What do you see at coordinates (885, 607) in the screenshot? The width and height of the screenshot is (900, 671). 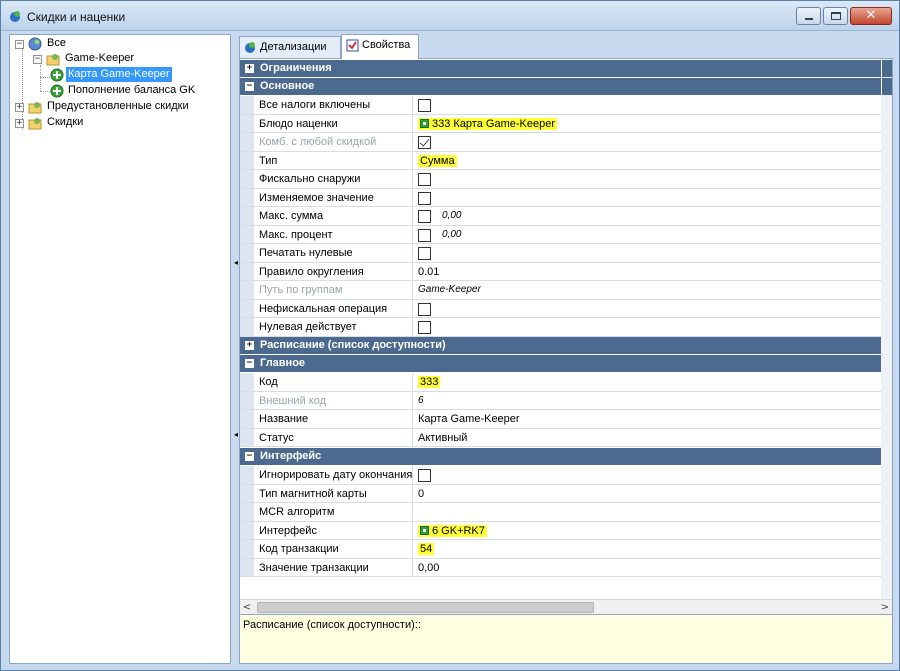 I see `scroll-right-icon: >` at bounding box center [885, 607].